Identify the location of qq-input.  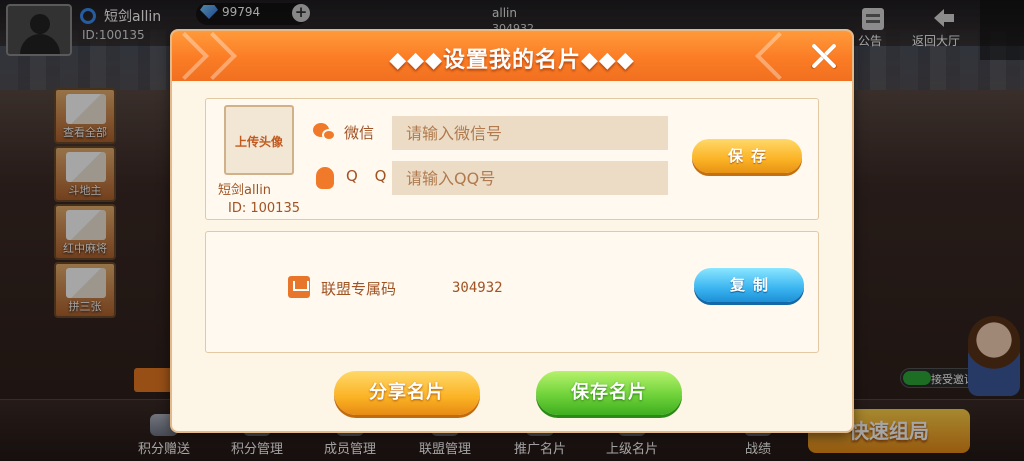
(530, 178).